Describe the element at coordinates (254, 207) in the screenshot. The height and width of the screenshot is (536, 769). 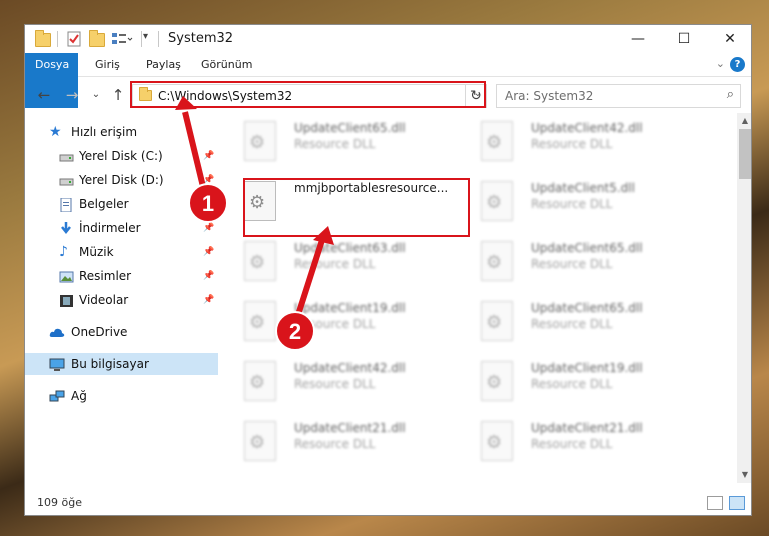
I see `annotation-arrows` at that location.